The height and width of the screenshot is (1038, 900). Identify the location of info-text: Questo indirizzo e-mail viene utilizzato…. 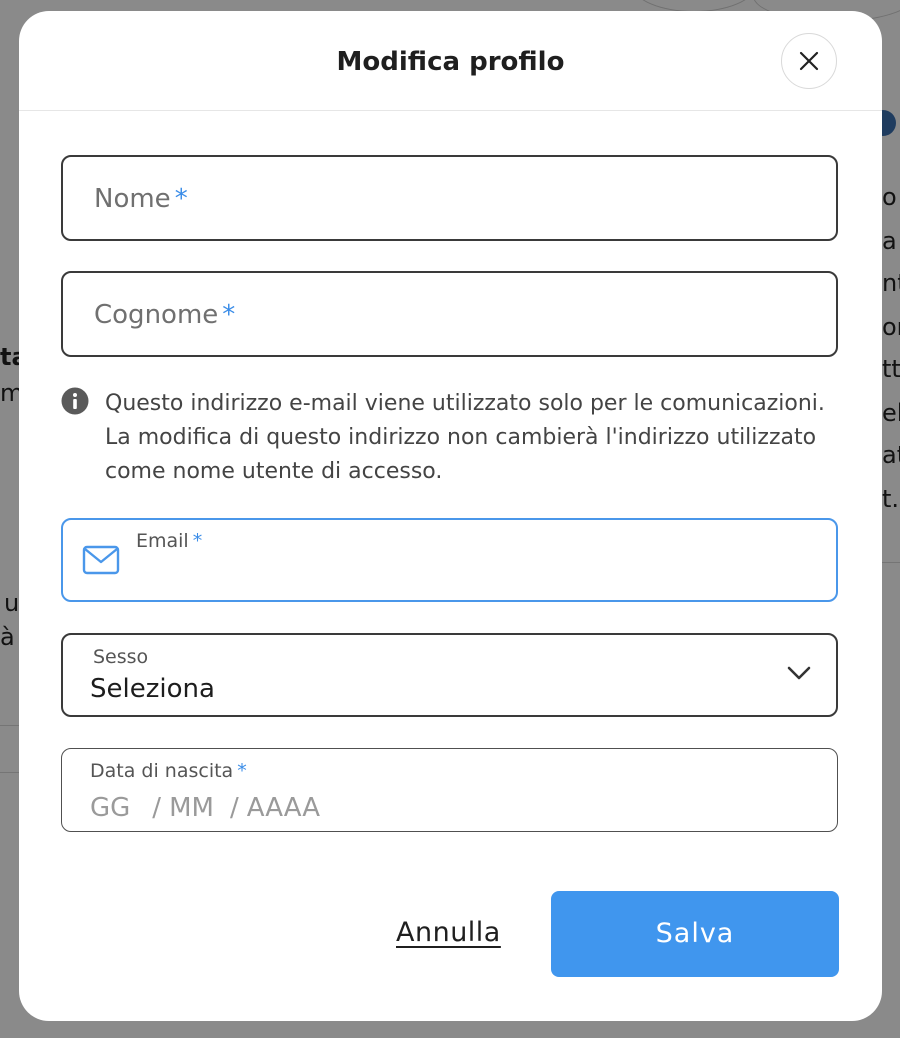
(465, 437).